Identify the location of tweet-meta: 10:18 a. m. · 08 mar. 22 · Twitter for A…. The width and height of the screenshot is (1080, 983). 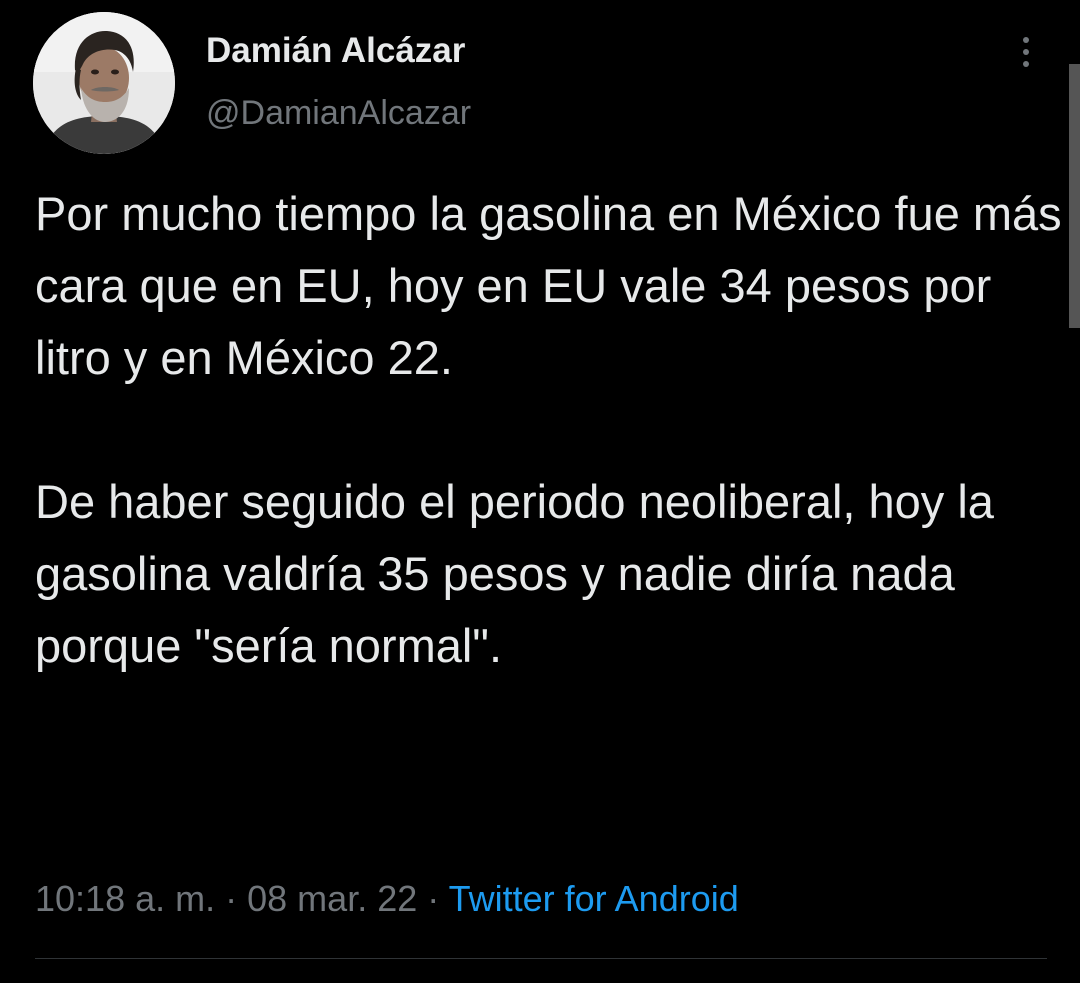
(387, 899).